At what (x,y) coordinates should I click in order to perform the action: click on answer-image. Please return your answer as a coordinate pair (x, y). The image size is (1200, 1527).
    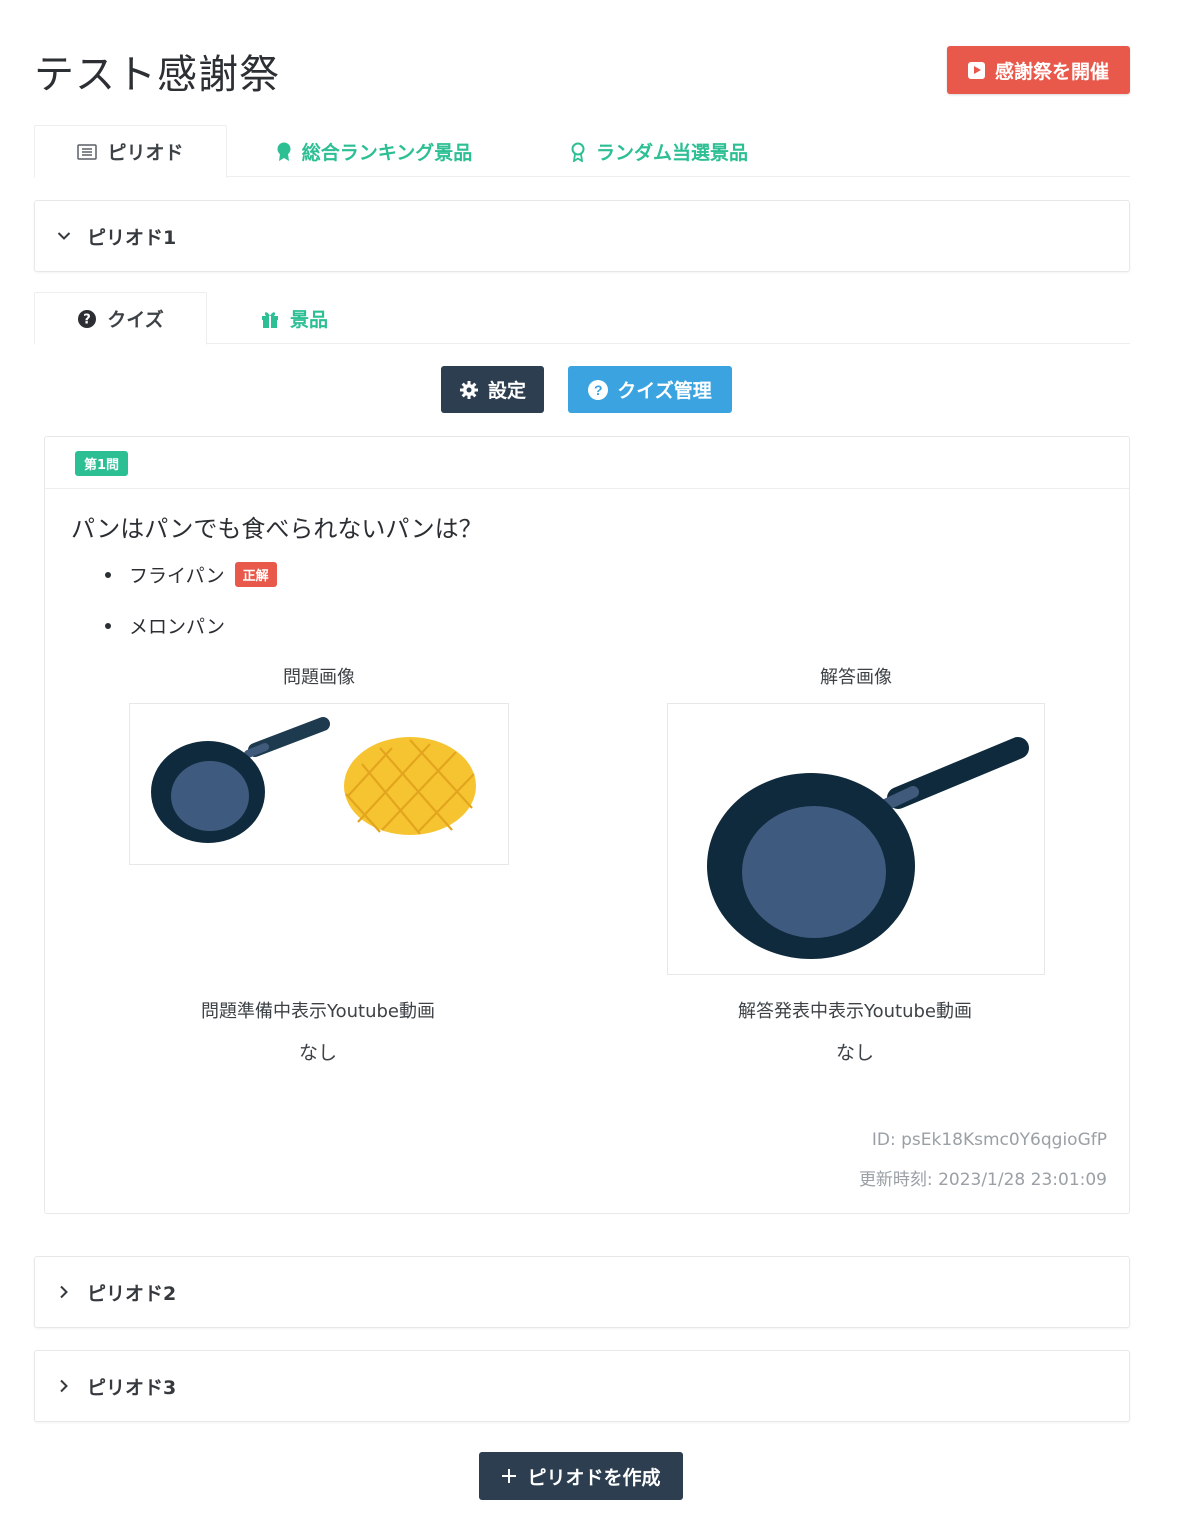
    Looking at the image, I should click on (856, 839).